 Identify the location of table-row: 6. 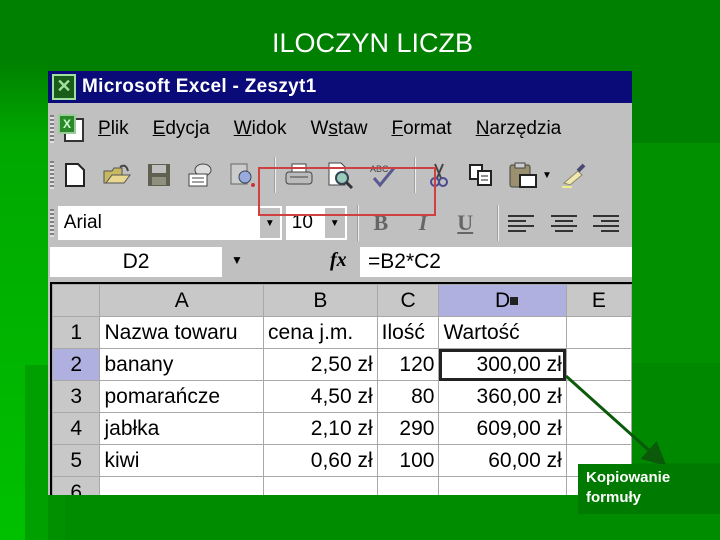
(341, 485).